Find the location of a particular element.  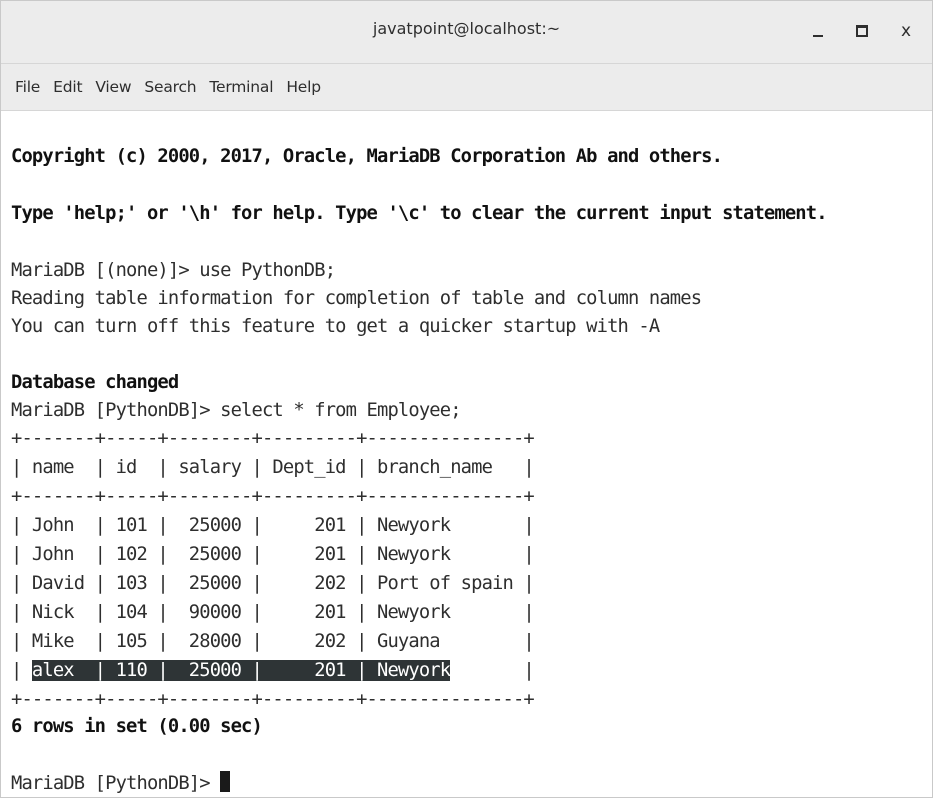

table-row-selected: | alex | 110 | 25000 | 201 | Newyork | is located at coordinates (273, 670).